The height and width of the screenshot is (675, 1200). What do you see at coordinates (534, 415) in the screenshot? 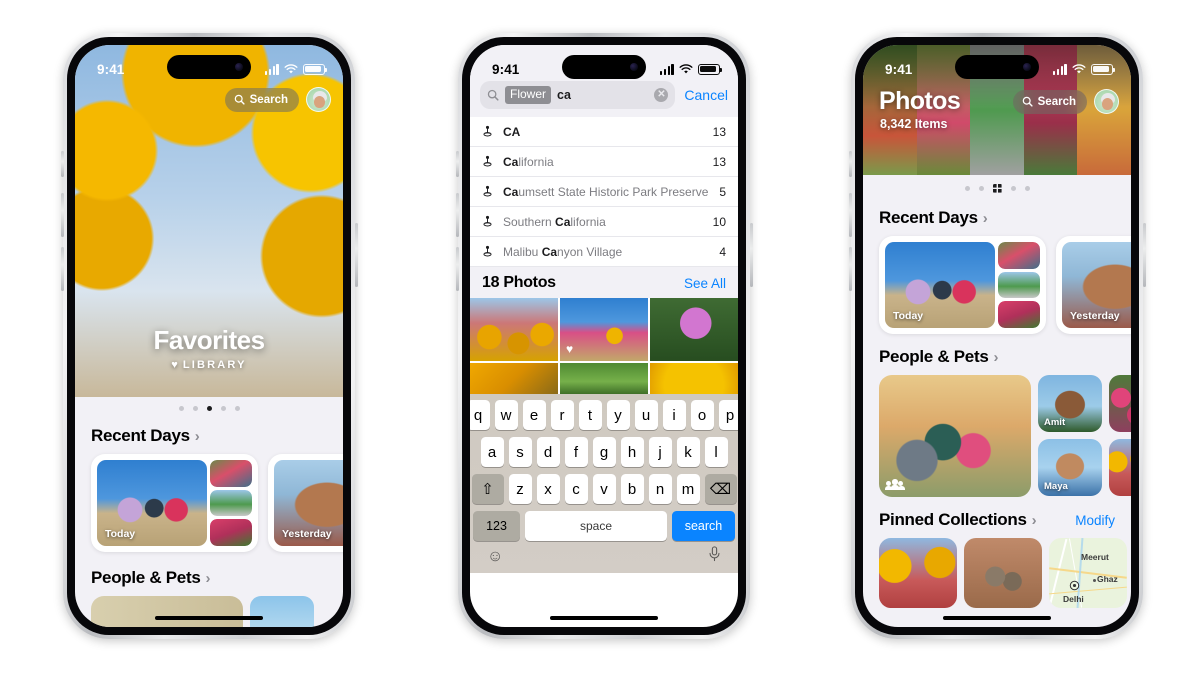
I see `key-e: e` at bounding box center [534, 415].